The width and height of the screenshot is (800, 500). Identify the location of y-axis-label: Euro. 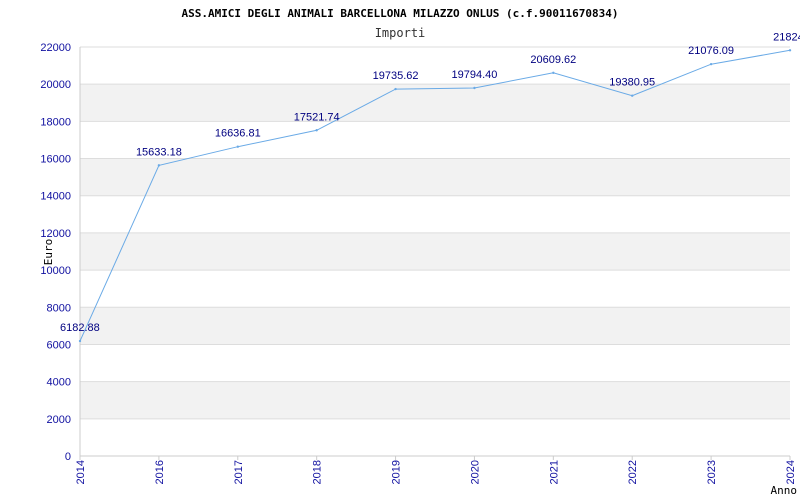
(48, 252).